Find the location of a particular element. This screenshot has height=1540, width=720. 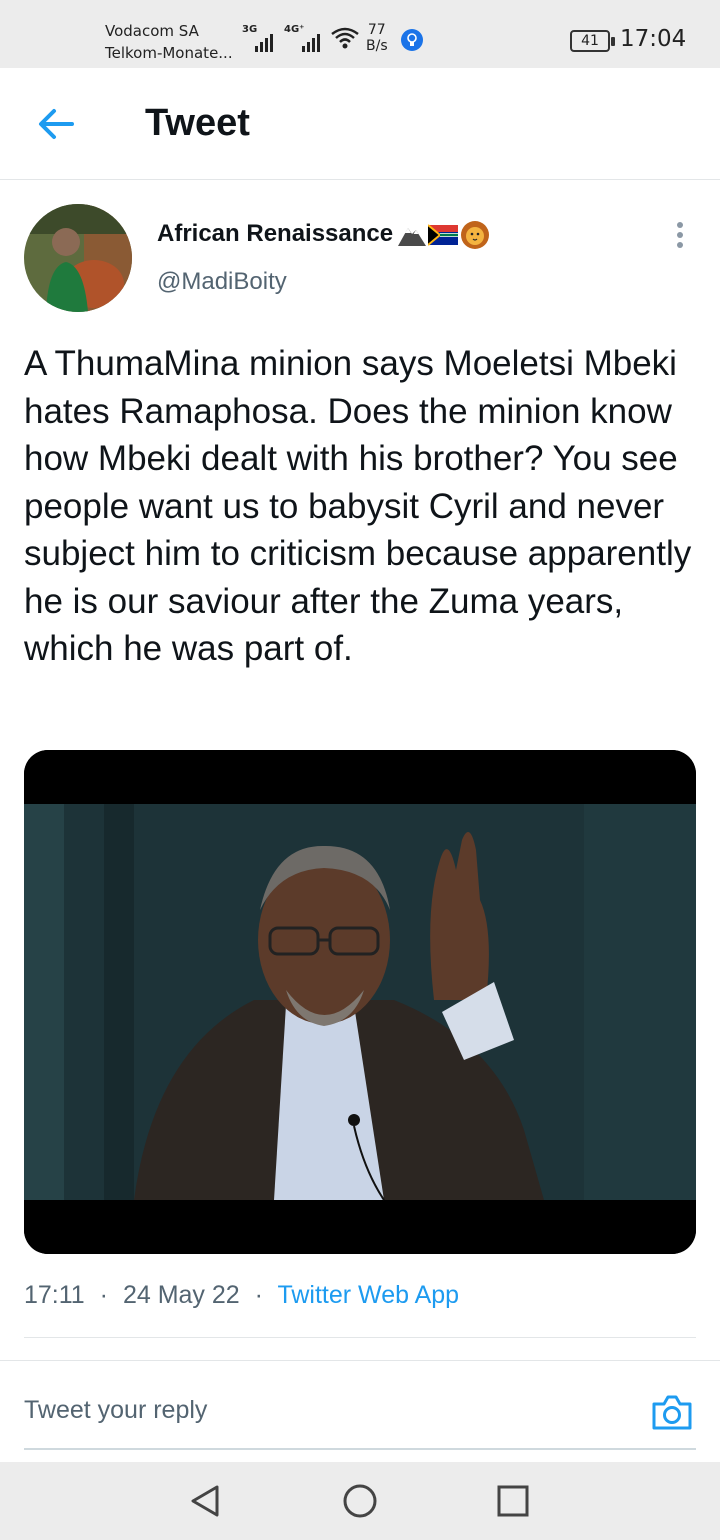

page-title: Tweet is located at coordinates (197, 123).